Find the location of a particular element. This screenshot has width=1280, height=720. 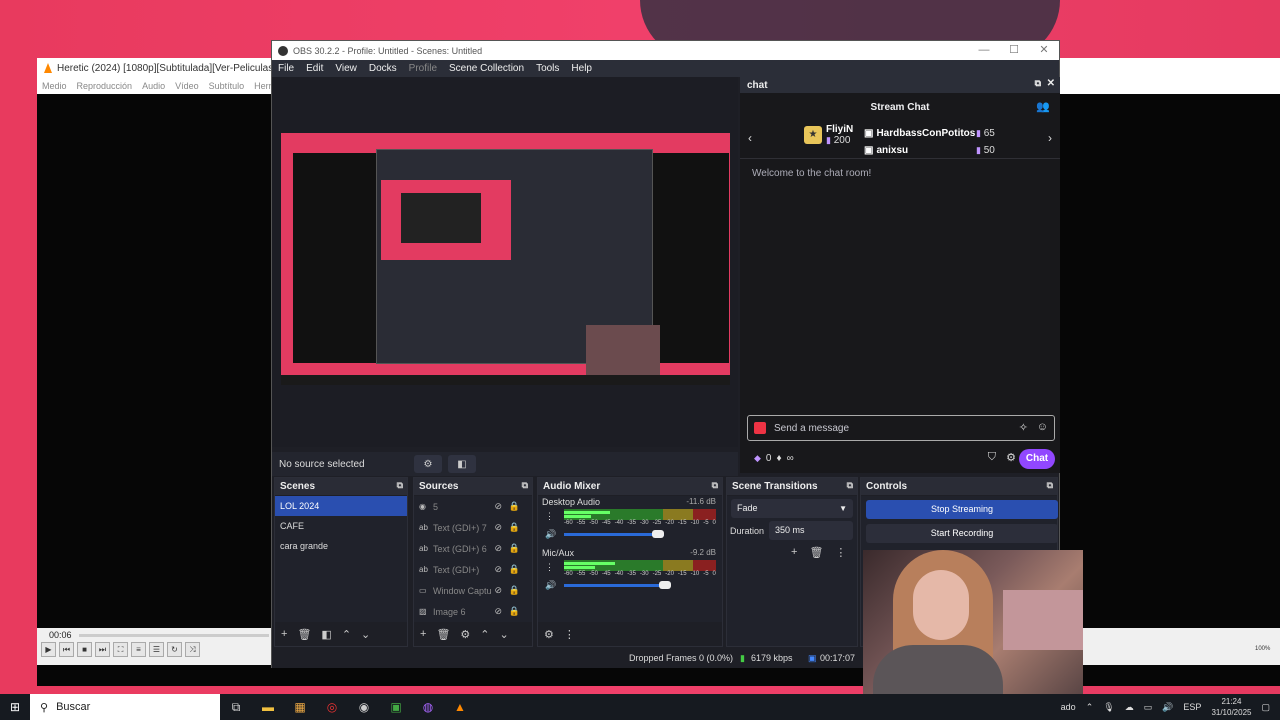

windows-start-icon: ⊞ is located at coordinates (15, 707).